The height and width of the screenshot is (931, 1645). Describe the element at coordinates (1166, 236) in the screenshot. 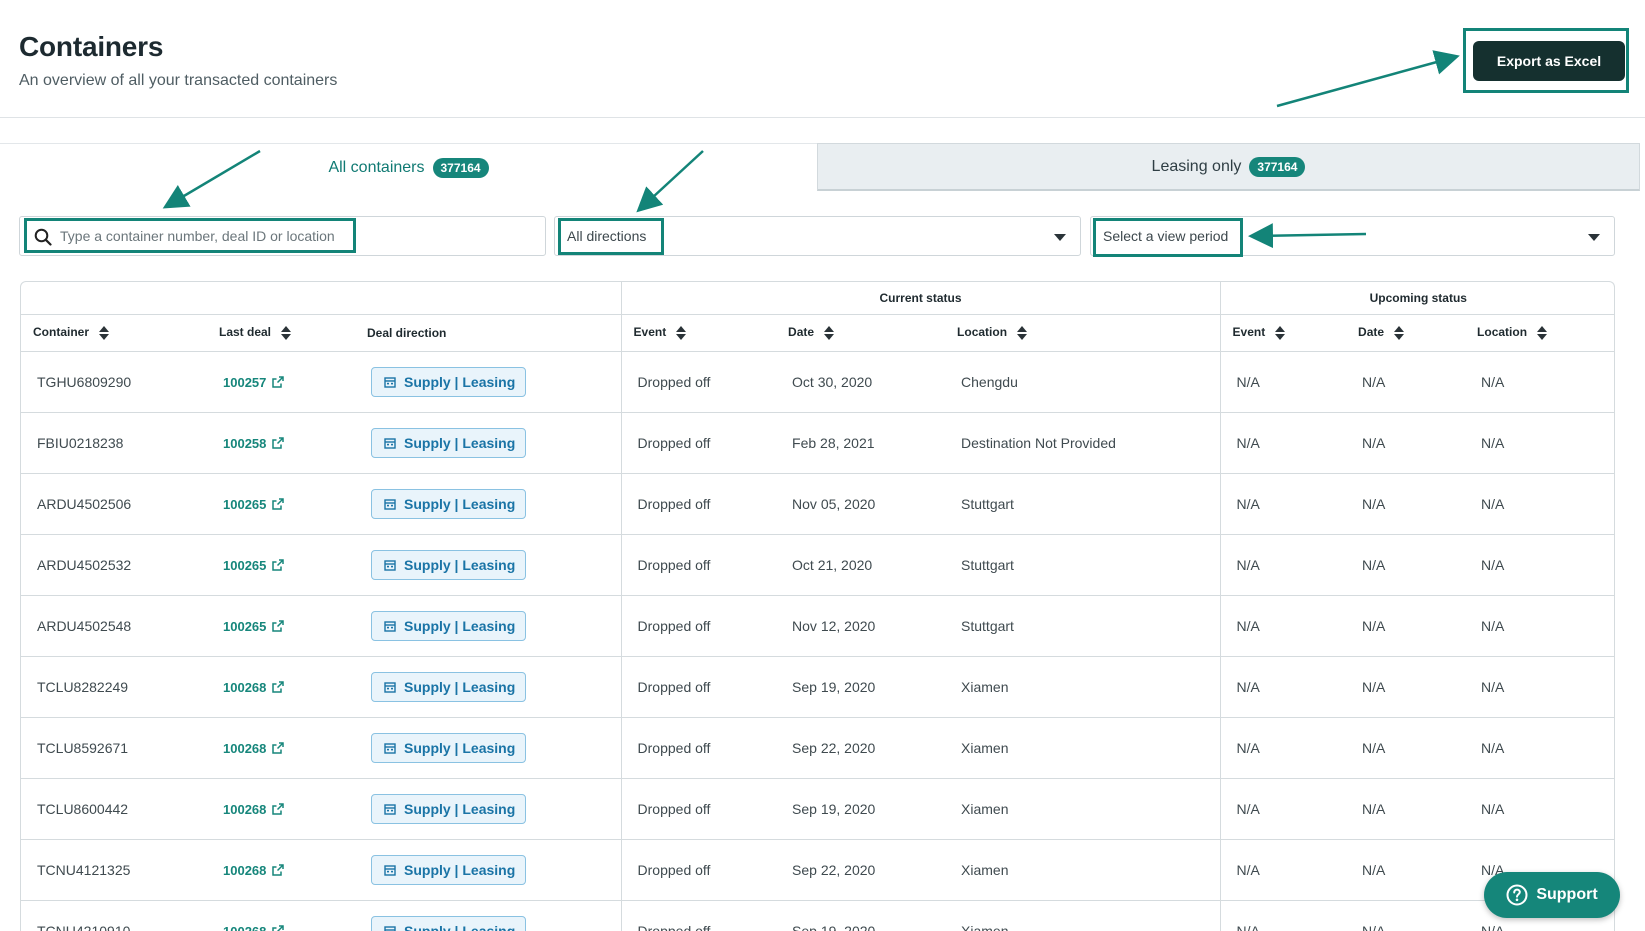

I see `view-period-select-value: Select a view period` at that location.